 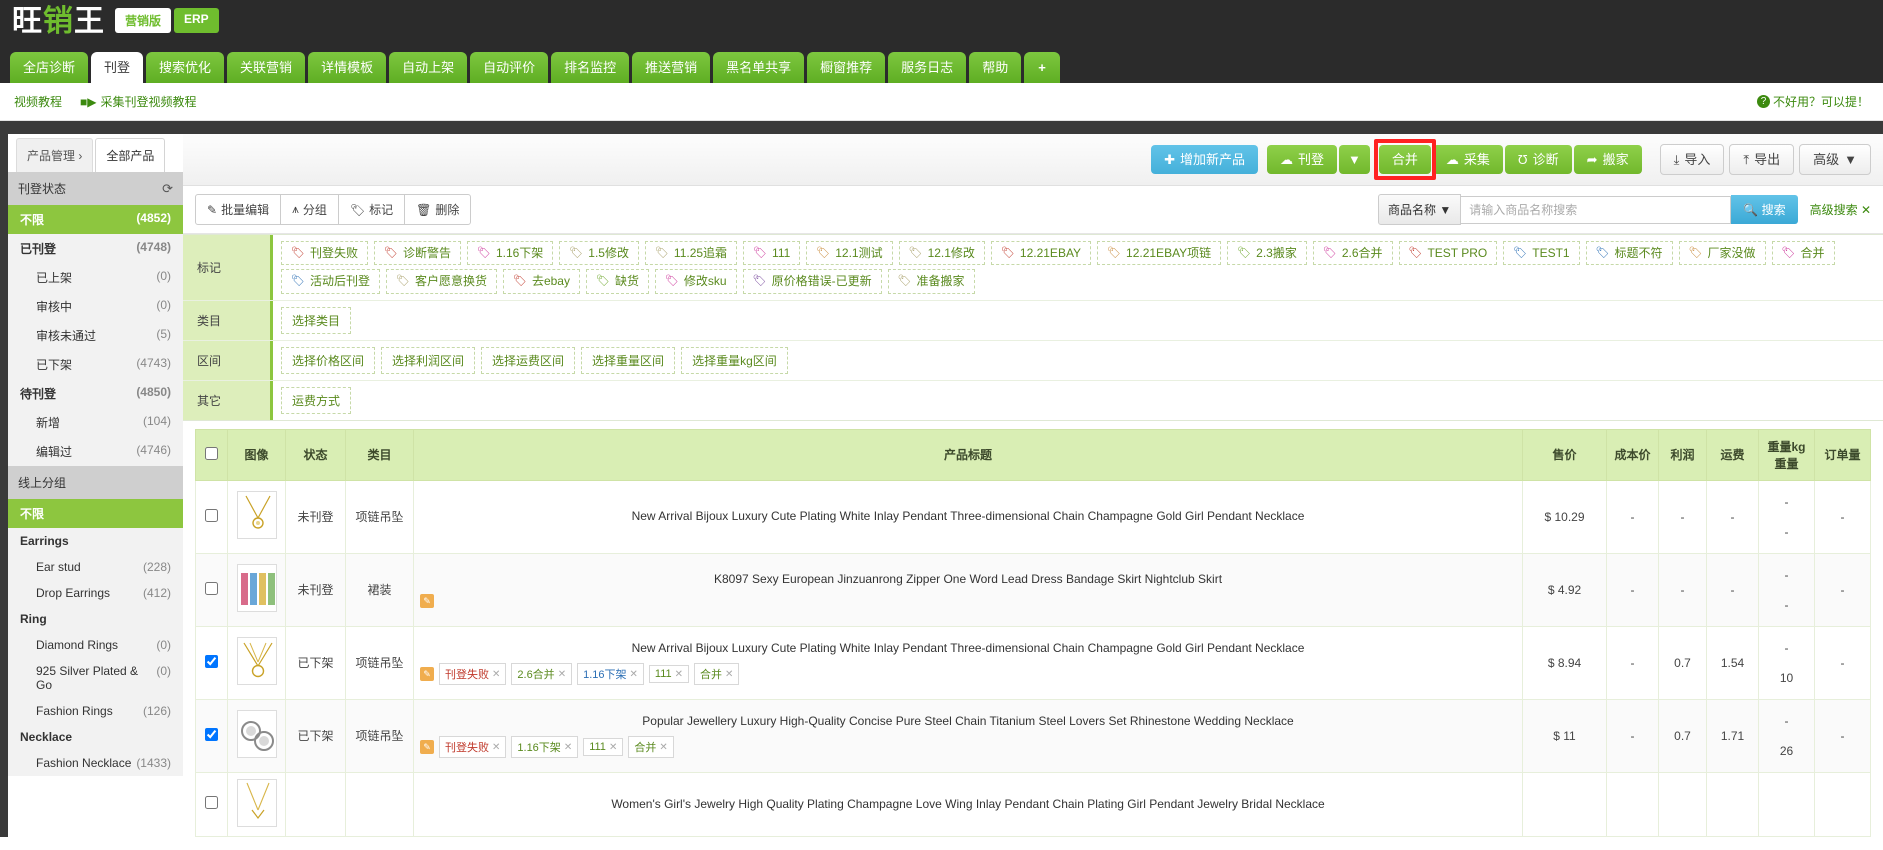 What do you see at coordinates (1354, 159) in the screenshot?
I see `publish-dropdown-button: ▼` at bounding box center [1354, 159].